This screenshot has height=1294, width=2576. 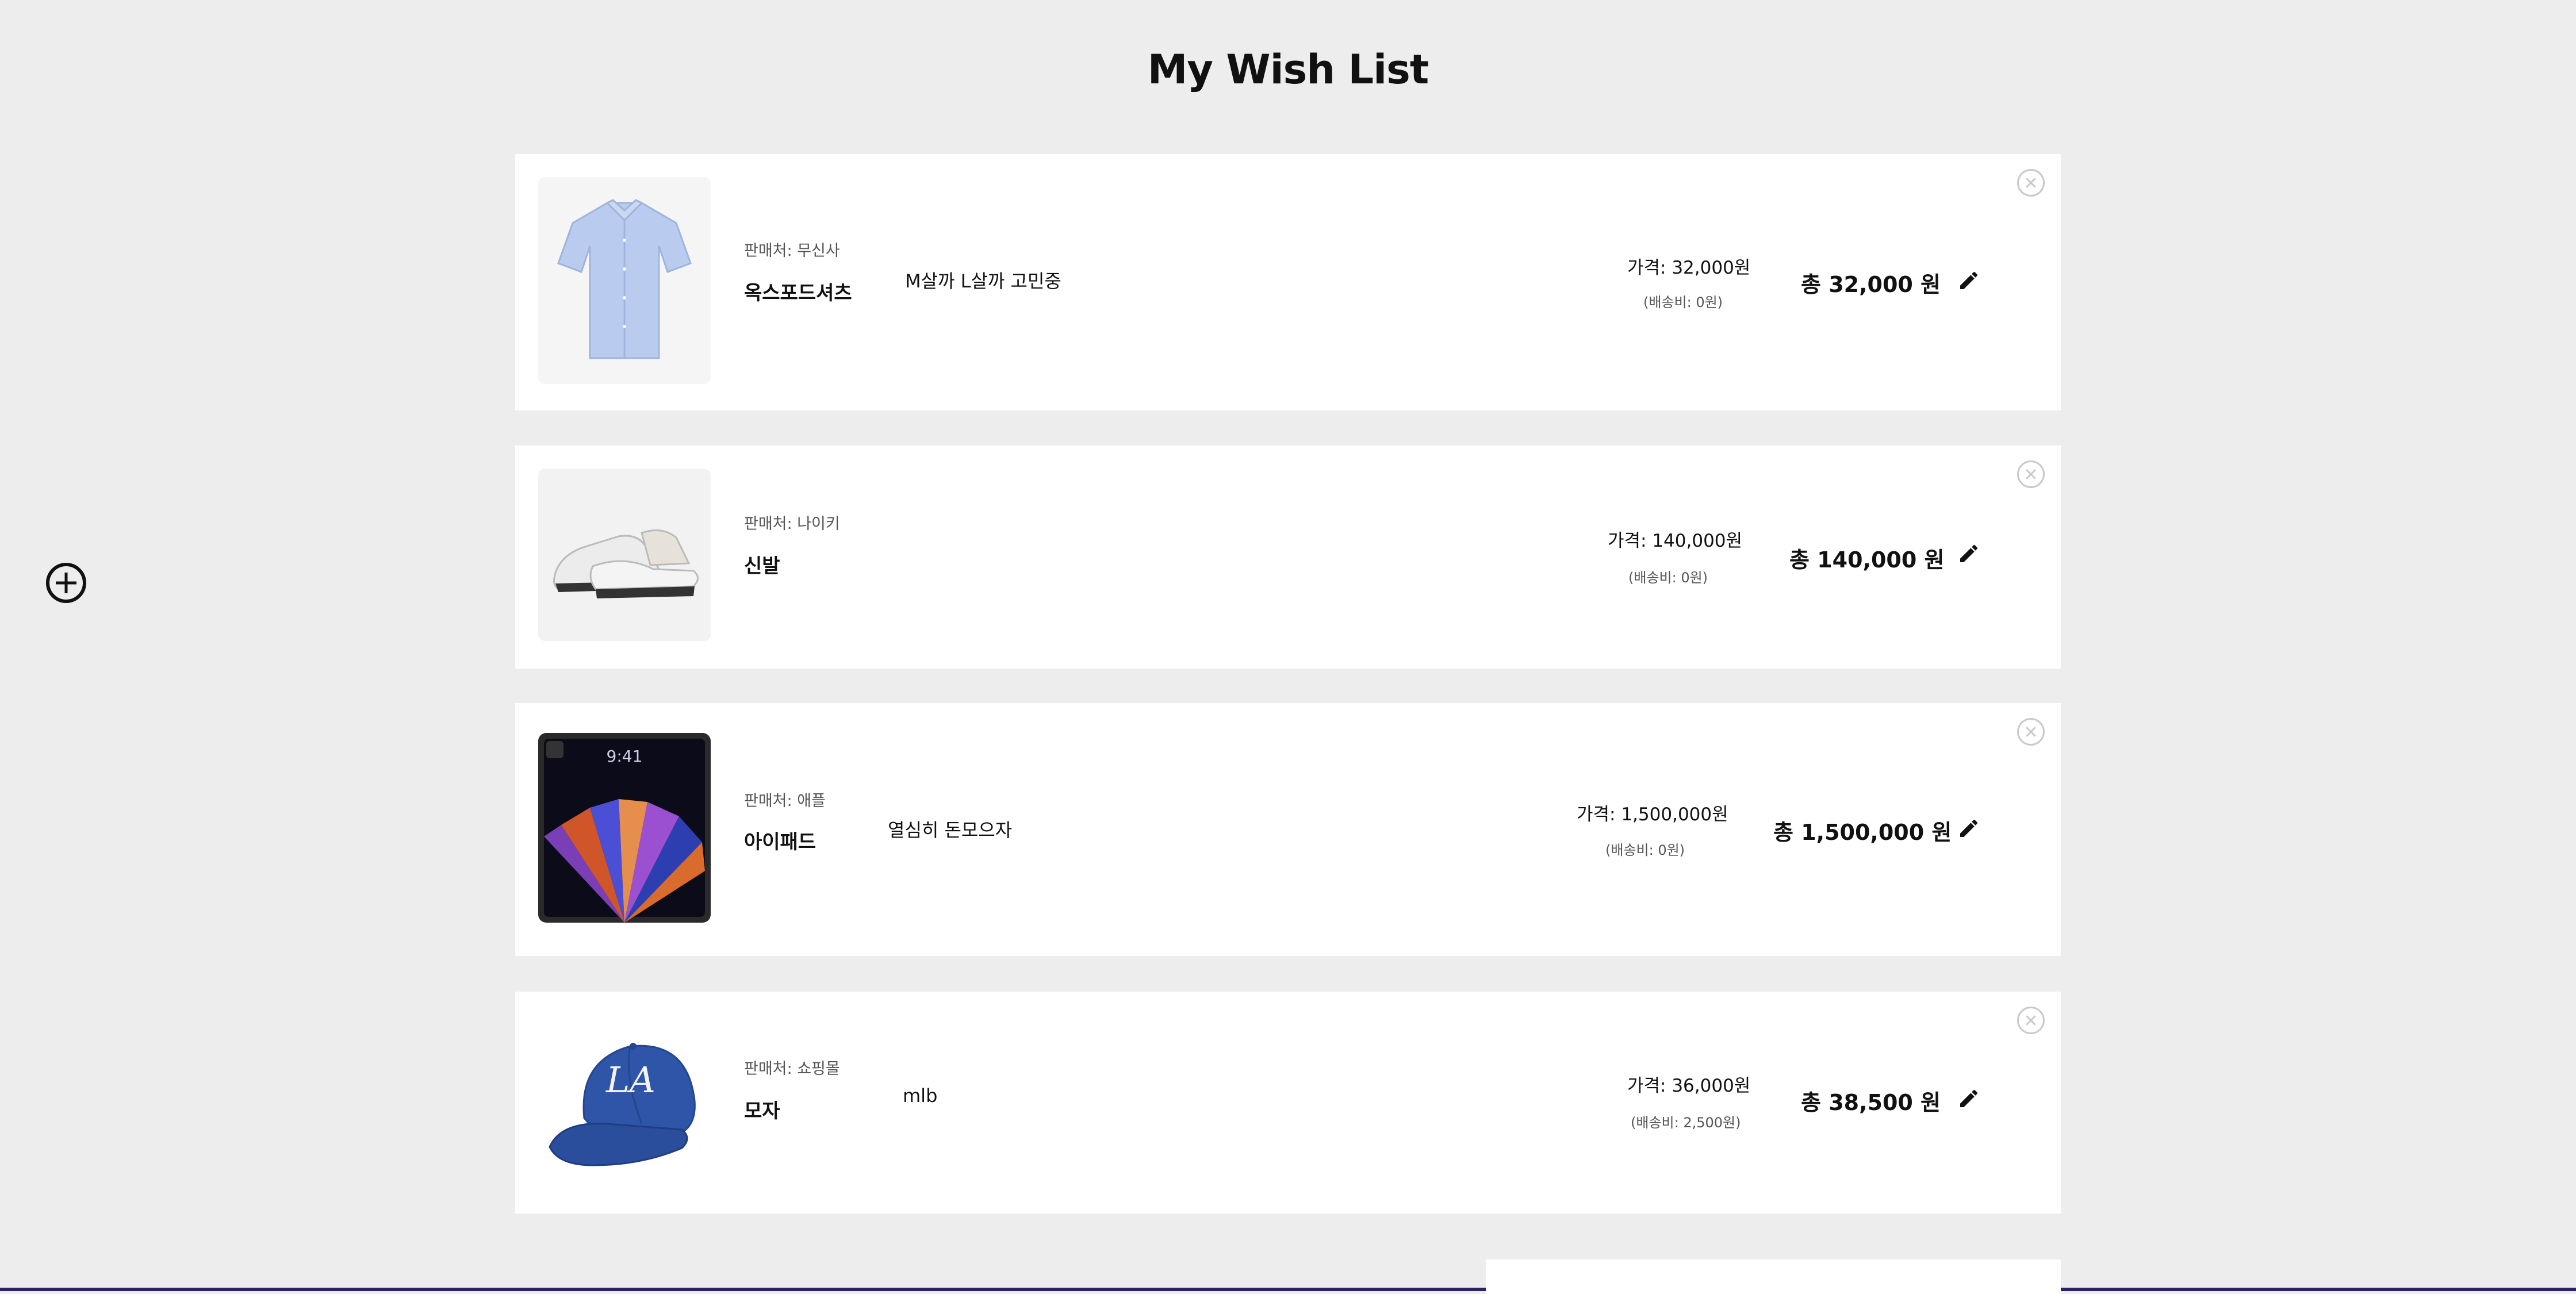 I want to click on item-total: 총 38,500 원, so click(x=1871, y=1102).